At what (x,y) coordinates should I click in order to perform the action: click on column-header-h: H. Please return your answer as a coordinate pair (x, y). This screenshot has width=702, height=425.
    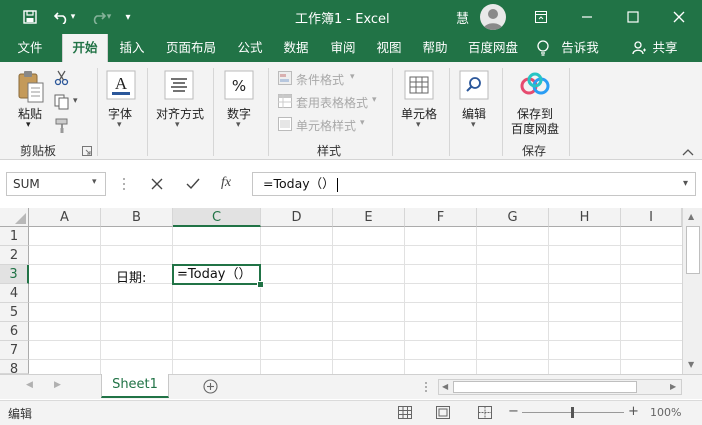
    Looking at the image, I should click on (585, 217).